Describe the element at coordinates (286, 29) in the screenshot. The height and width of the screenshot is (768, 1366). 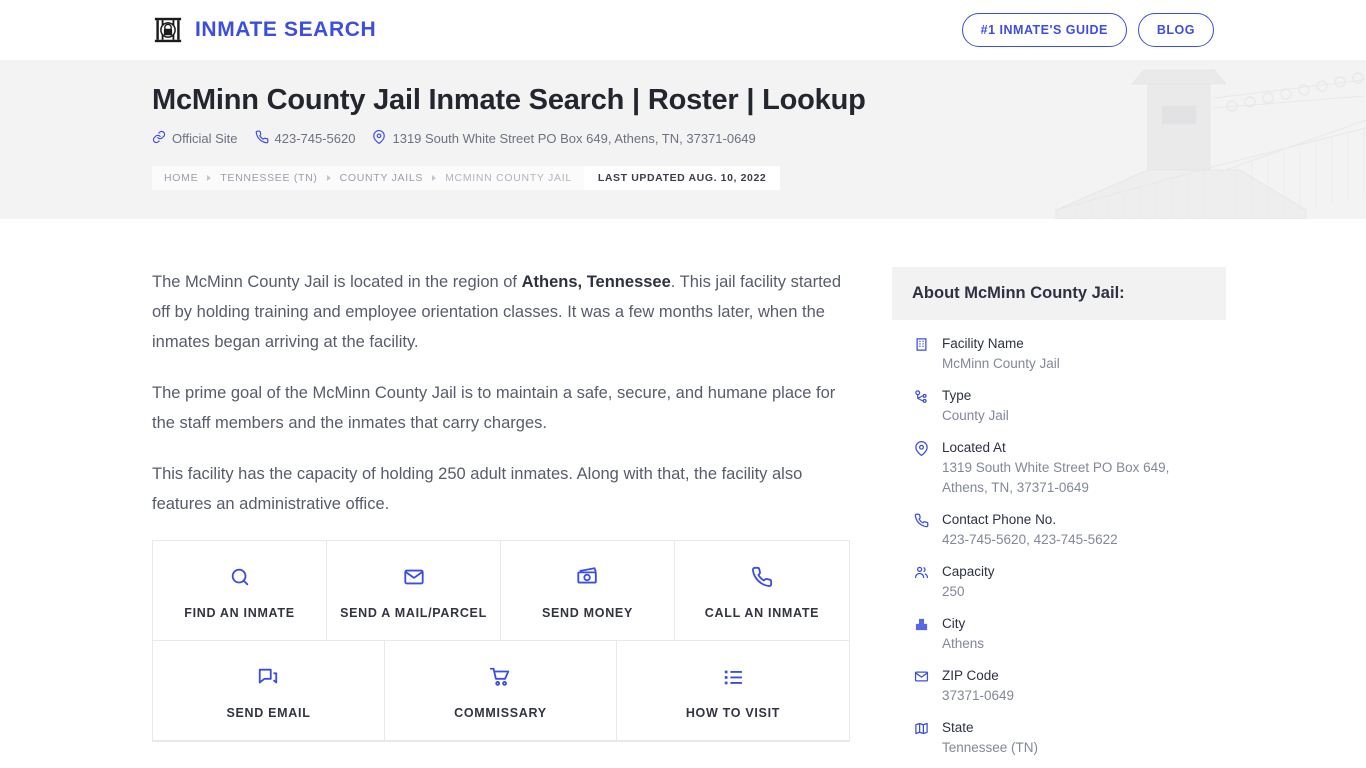
I see `brand-name: INMATE SEARCH` at that location.